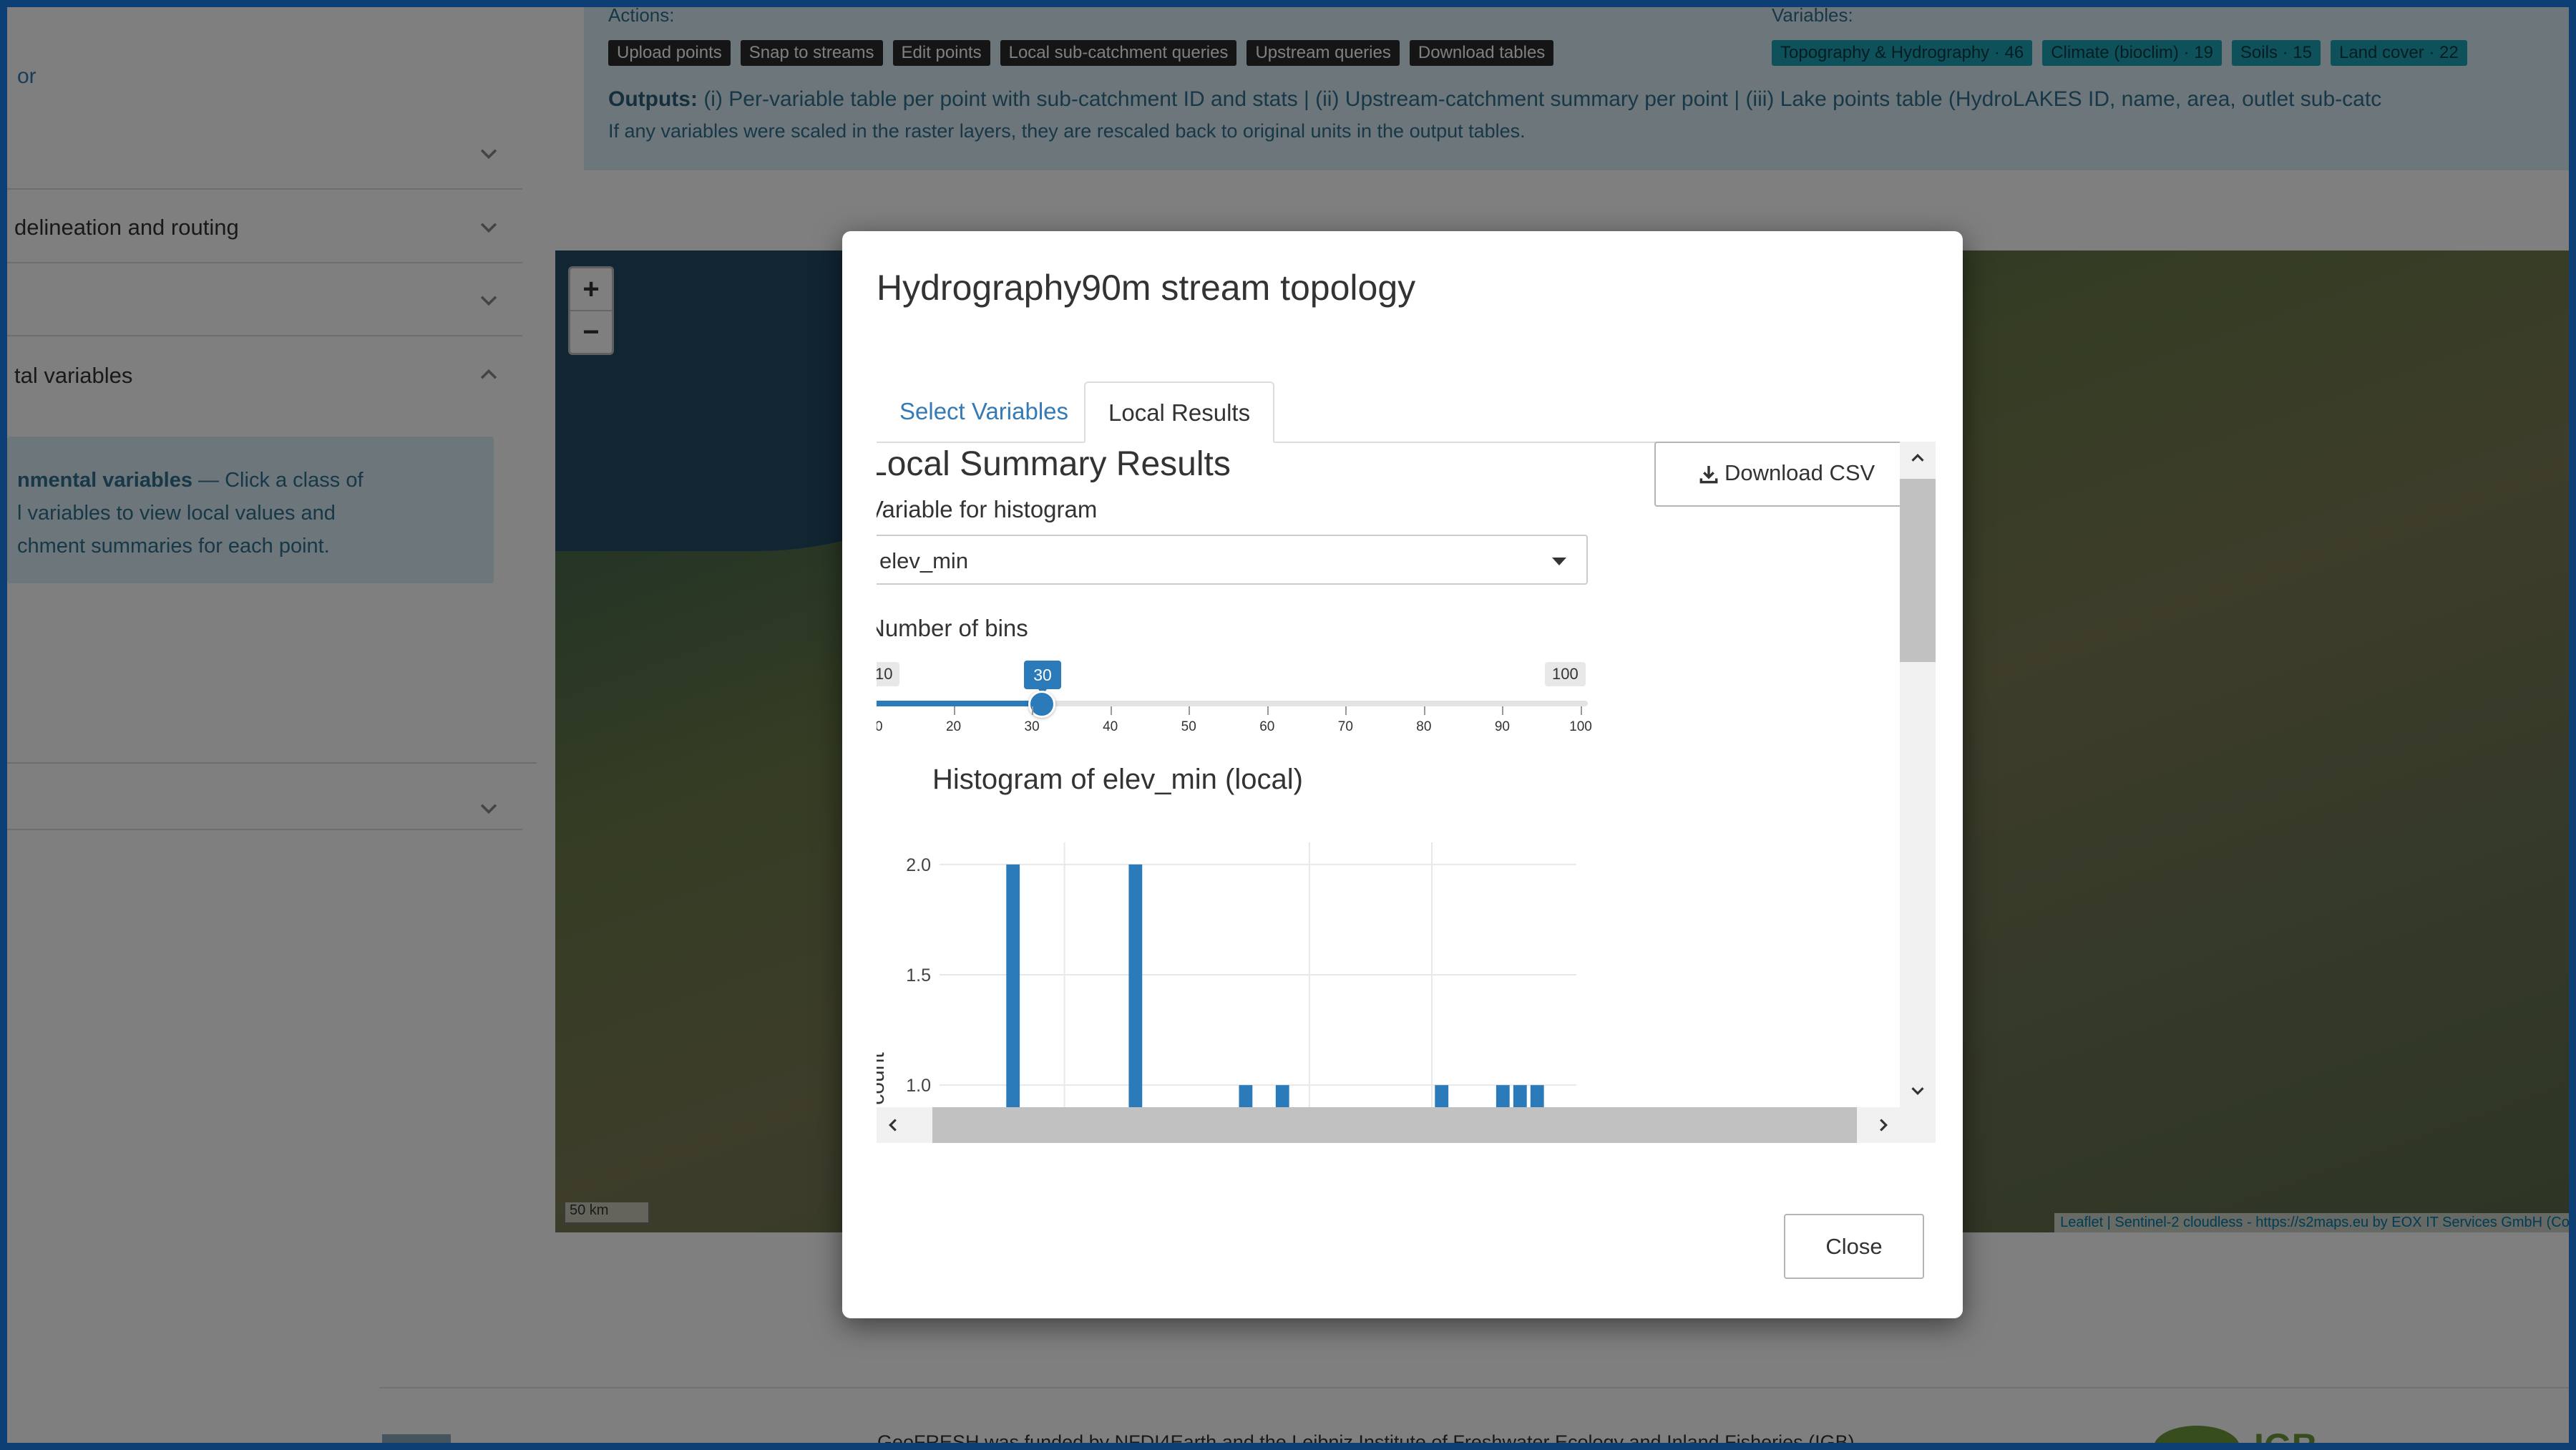 The image size is (2576, 1450). I want to click on bins-label: Number of bins, so click(952, 628).